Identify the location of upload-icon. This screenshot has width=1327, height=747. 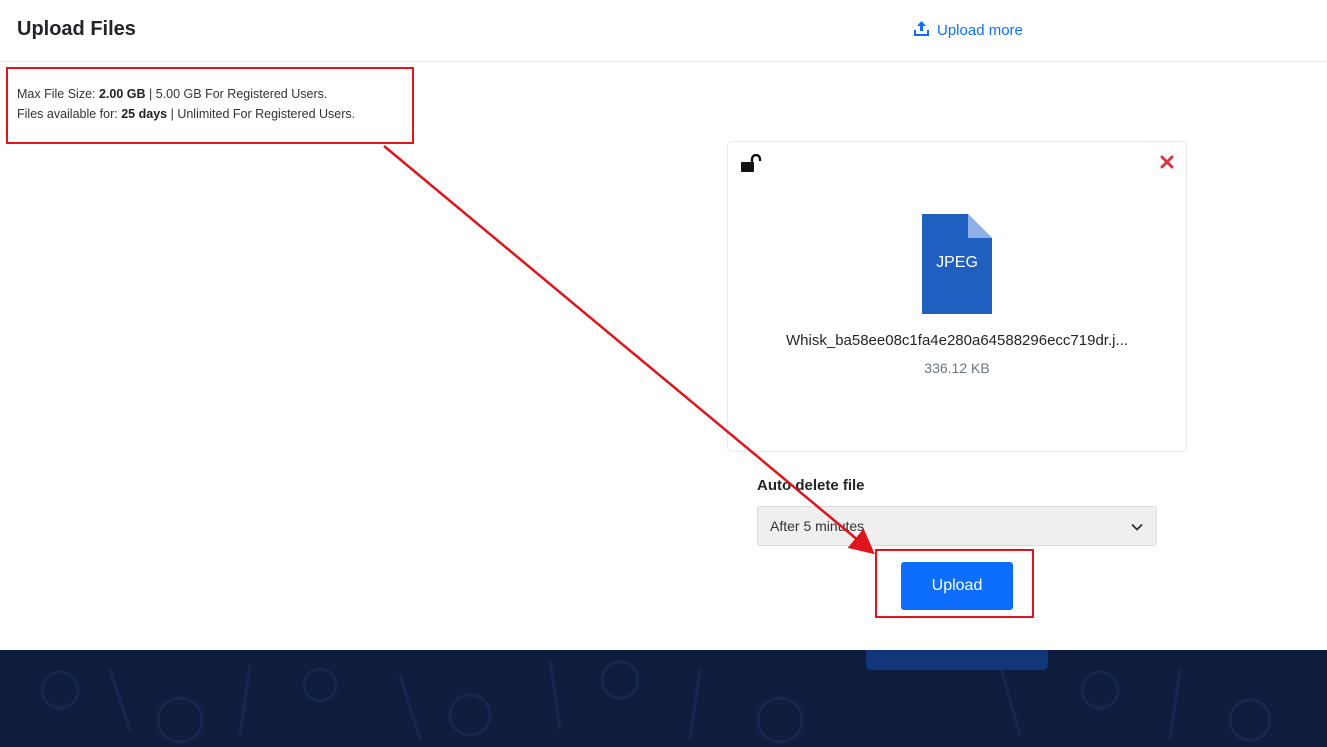
(921, 30).